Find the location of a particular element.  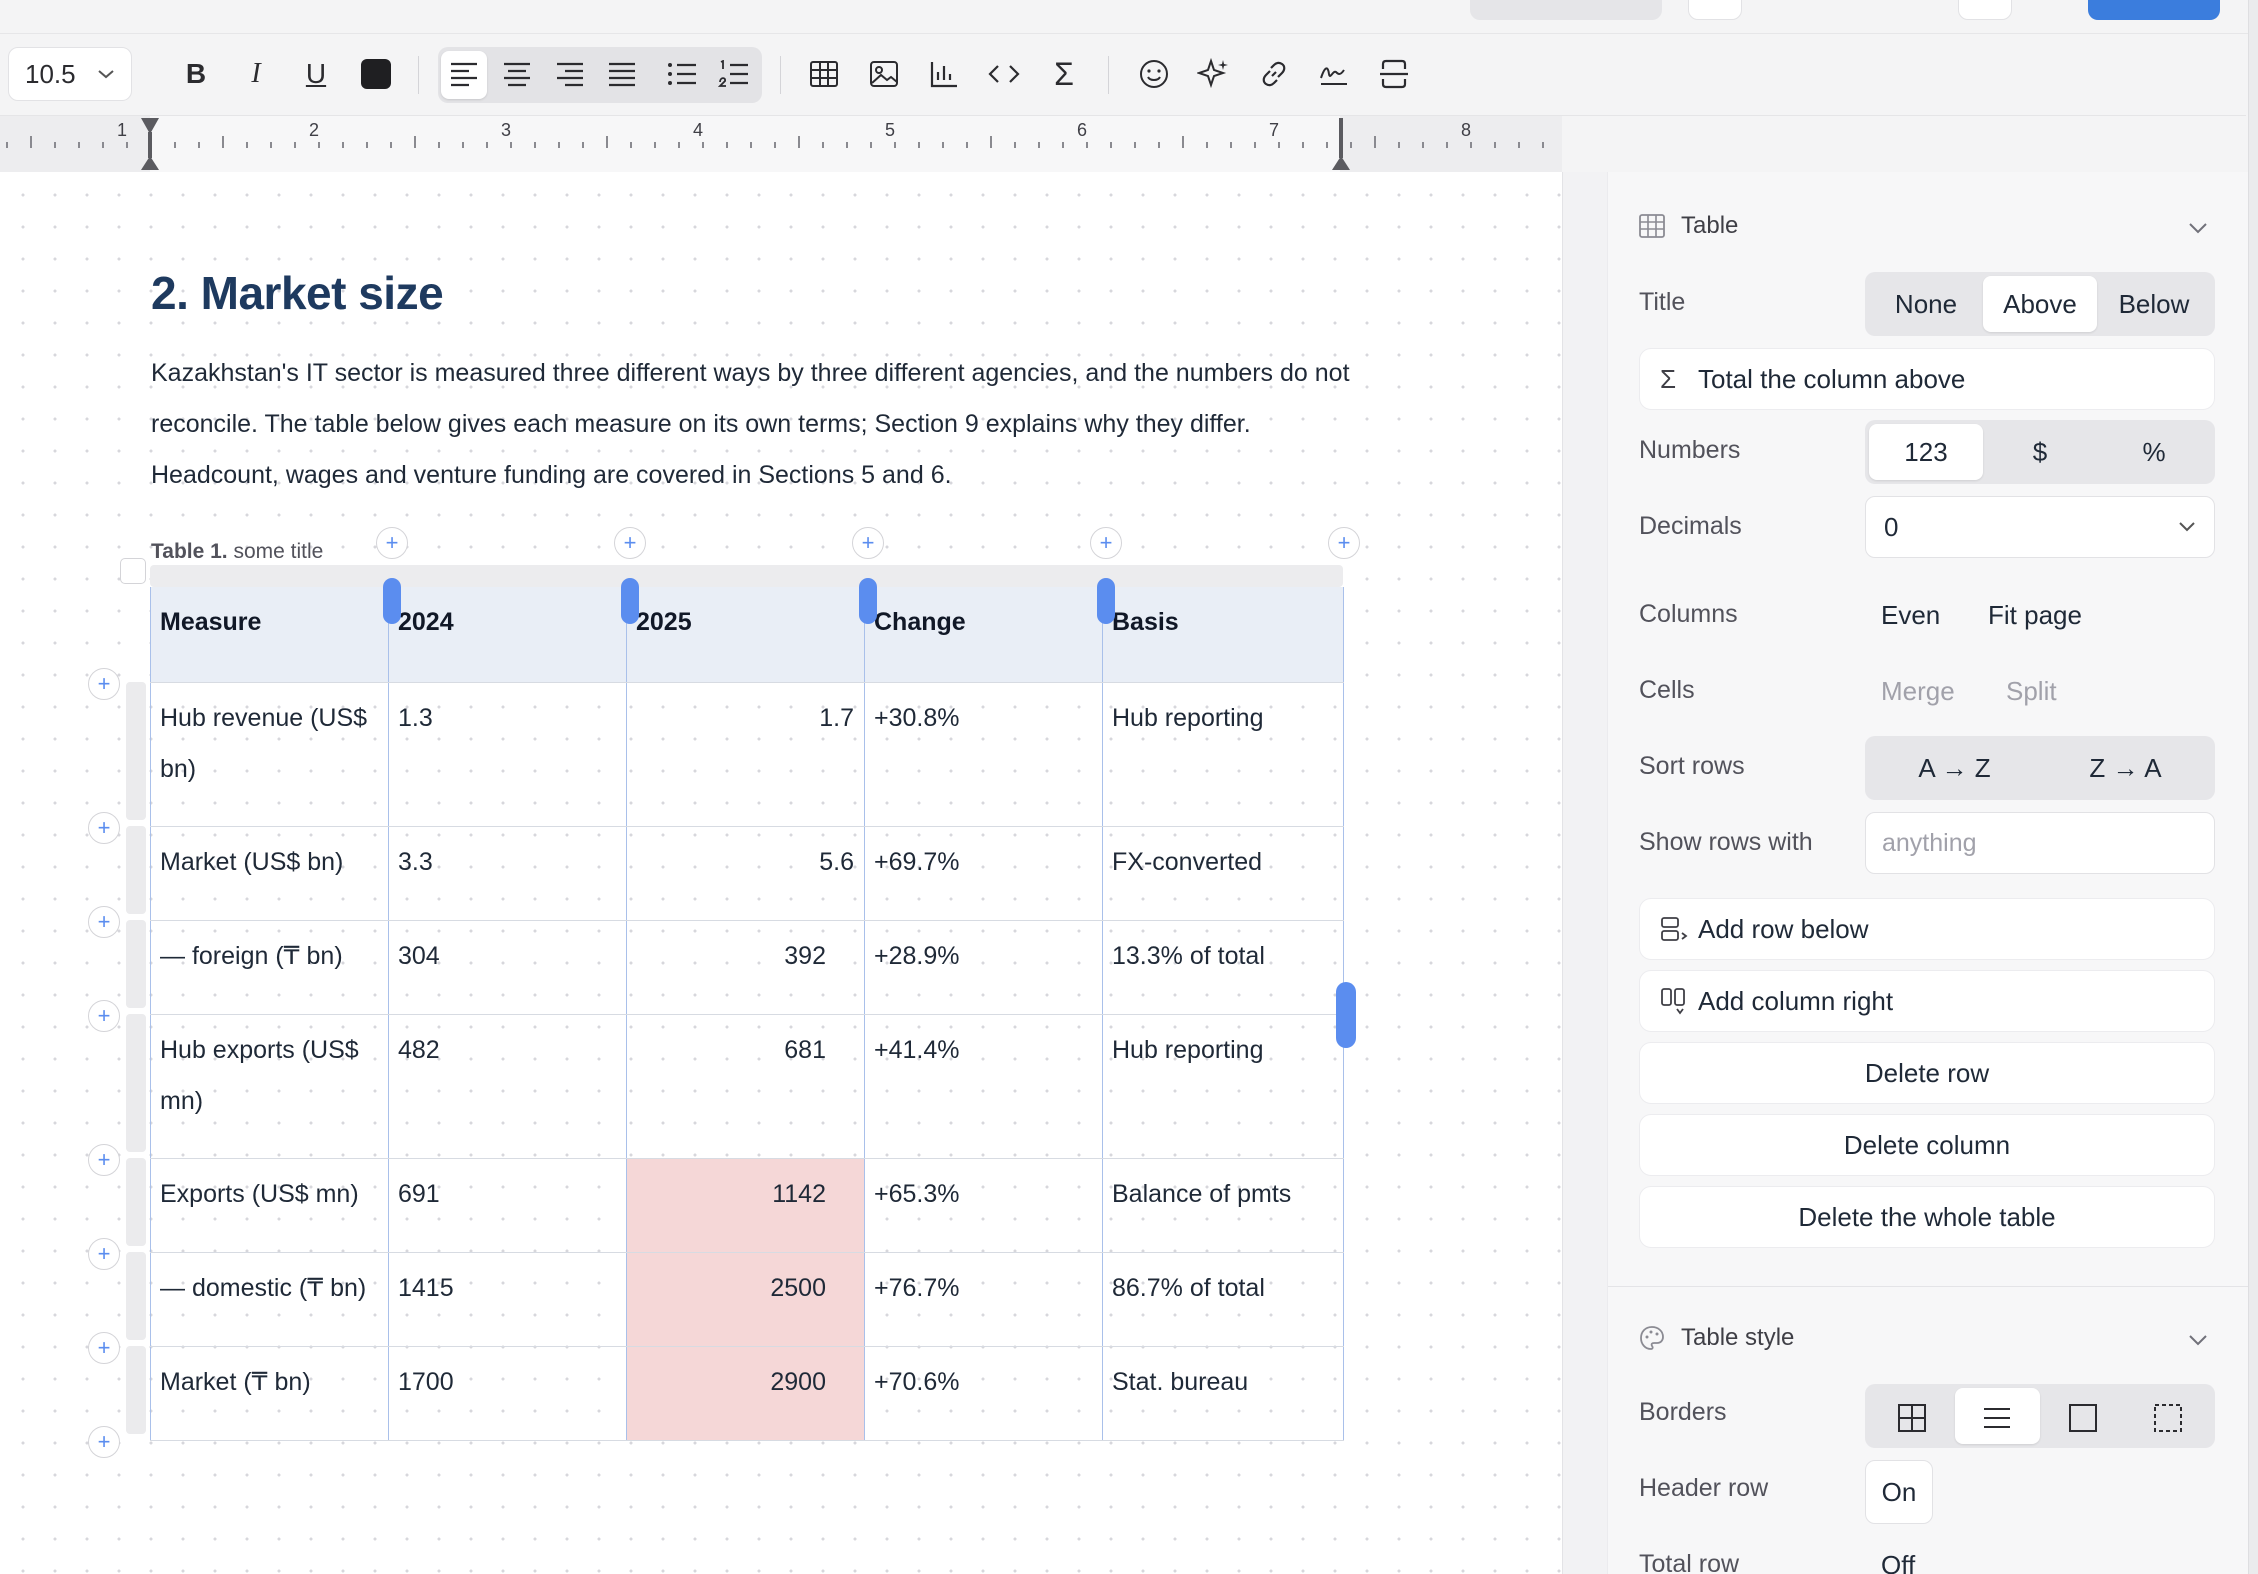

table-caption: Table 1. some title is located at coordinates (237, 552).